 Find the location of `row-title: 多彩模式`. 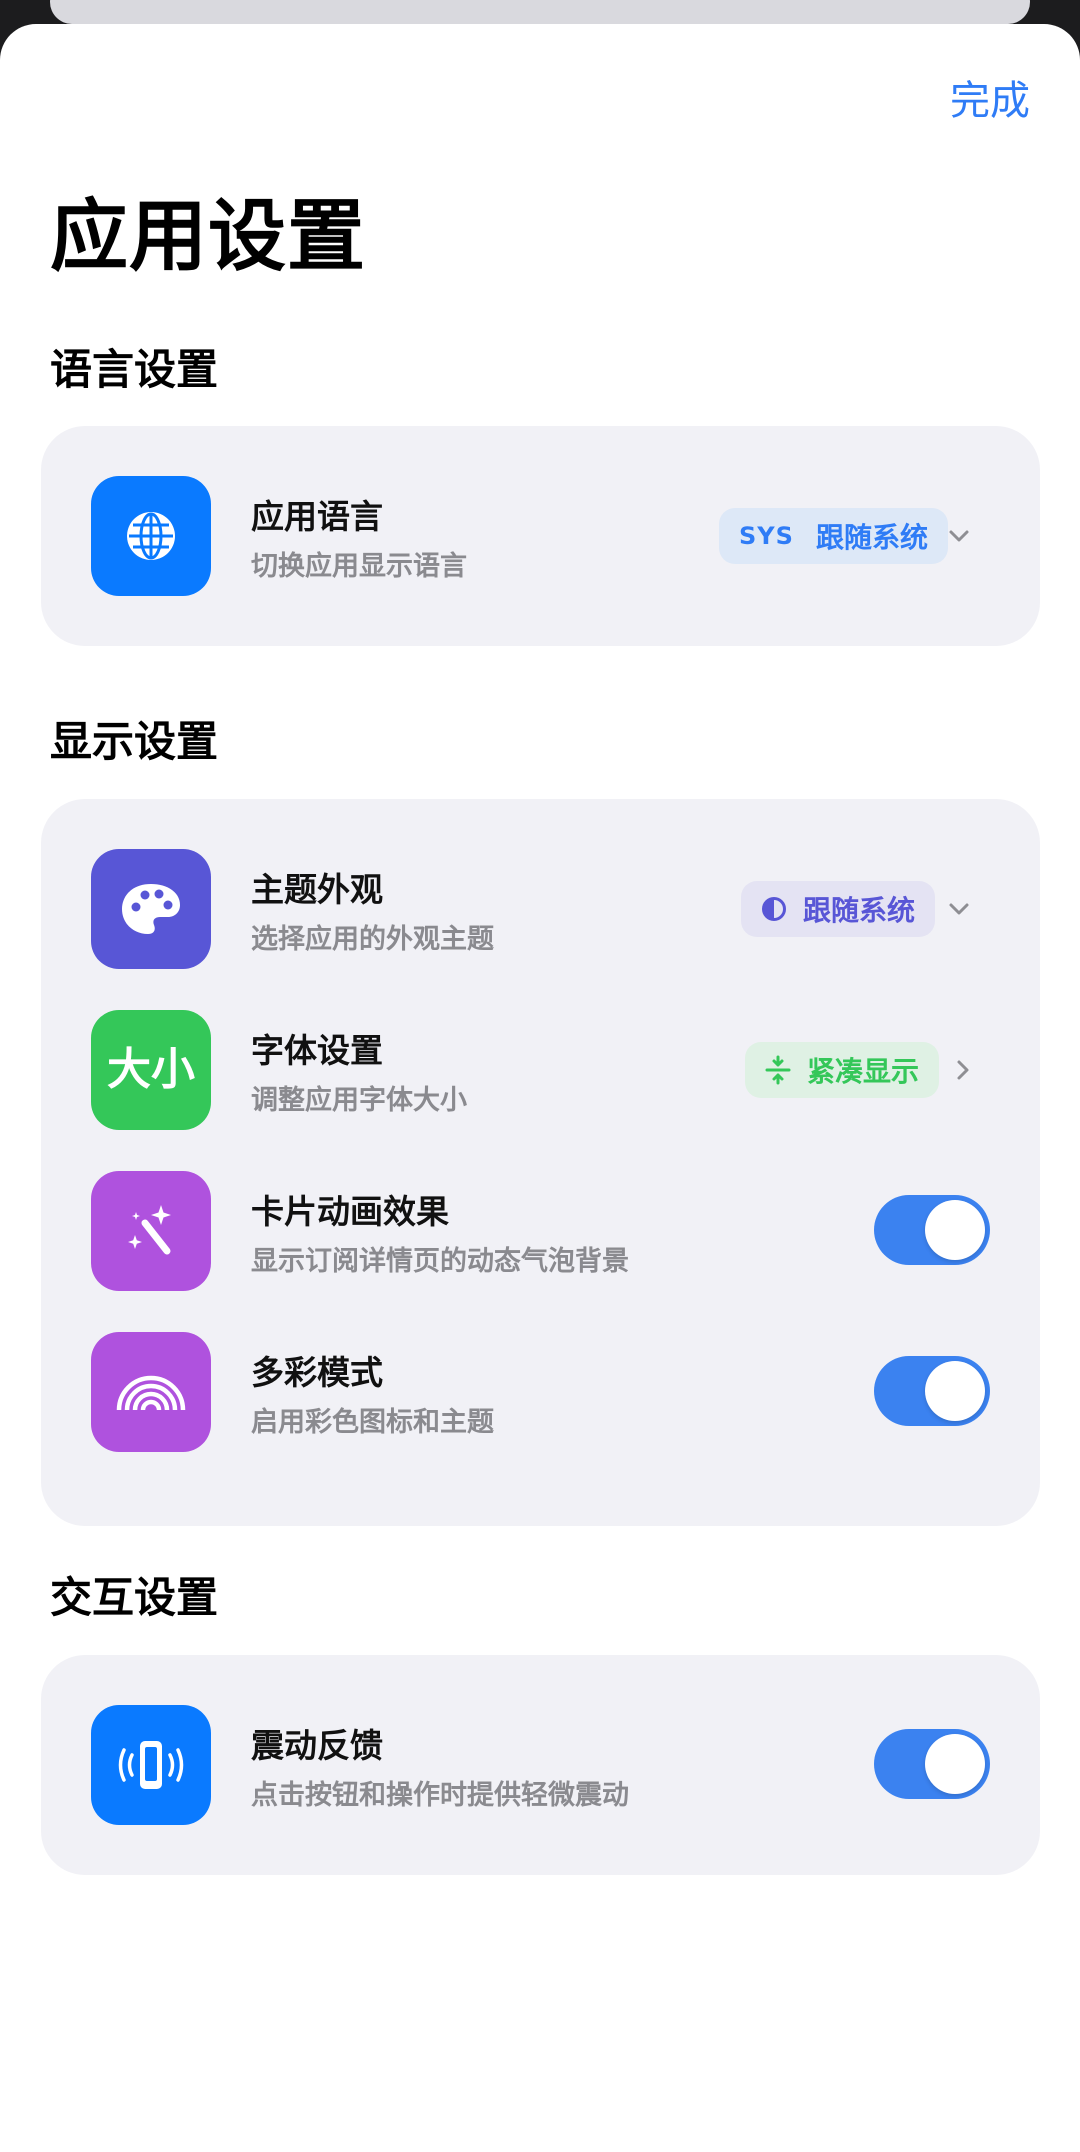

row-title: 多彩模式 is located at coordinates (317, 1372).